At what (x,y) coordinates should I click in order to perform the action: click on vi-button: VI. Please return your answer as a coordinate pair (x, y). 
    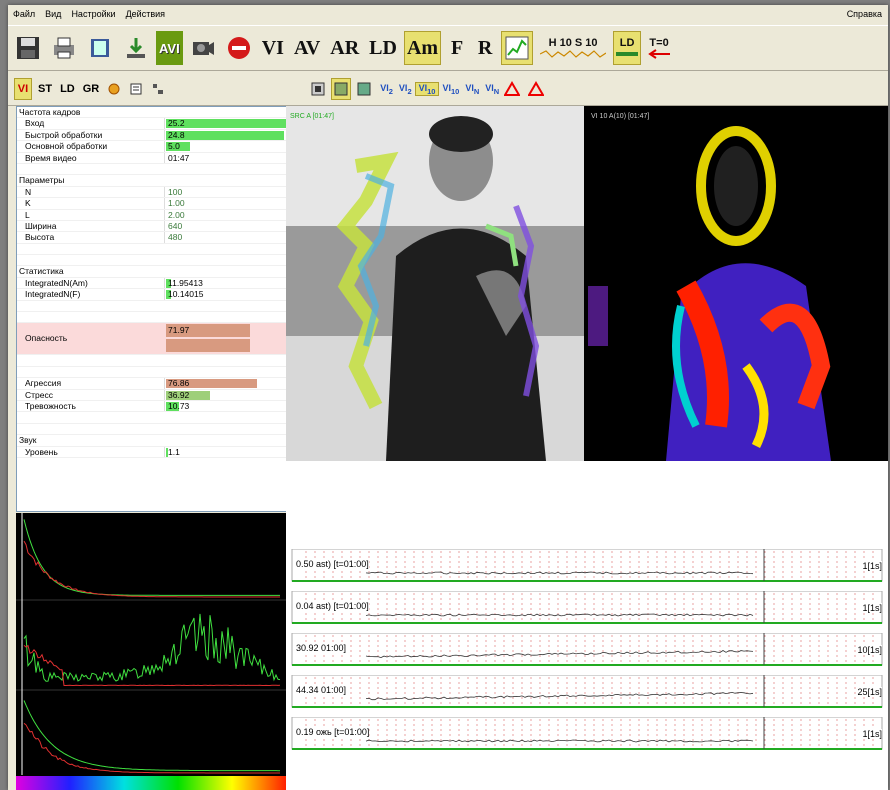
    Looking at the image, I should click on (273, 48).